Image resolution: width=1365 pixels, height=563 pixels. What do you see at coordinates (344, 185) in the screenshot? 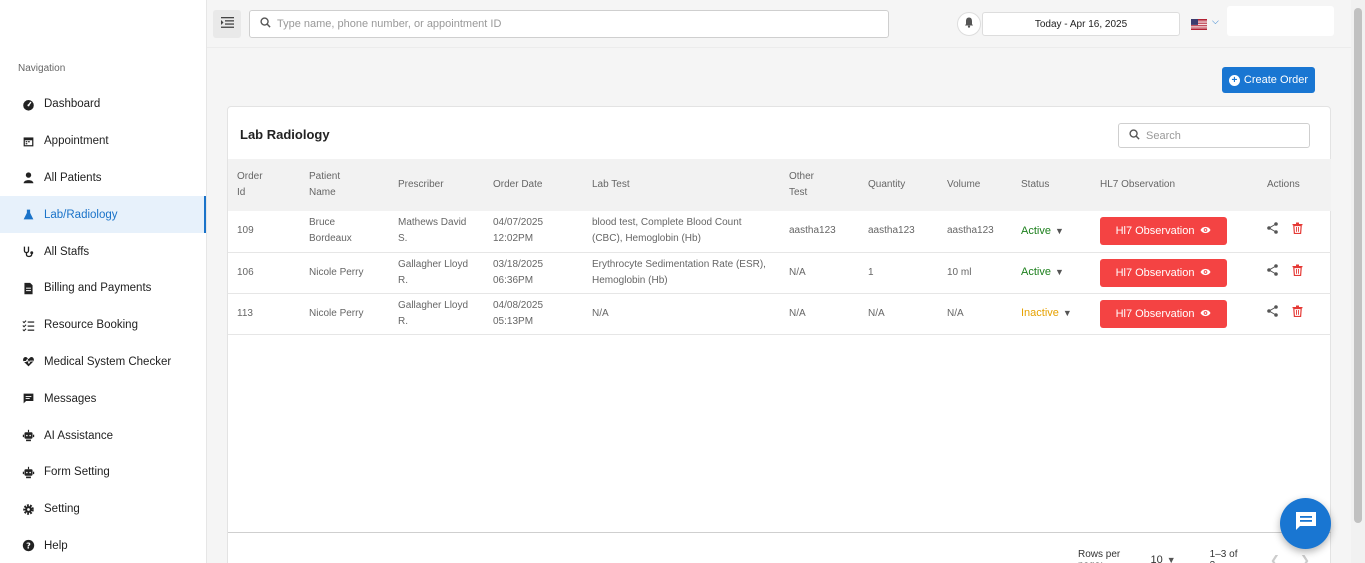
I see `column-header: Patient Name` at bounding box center [344, 185].